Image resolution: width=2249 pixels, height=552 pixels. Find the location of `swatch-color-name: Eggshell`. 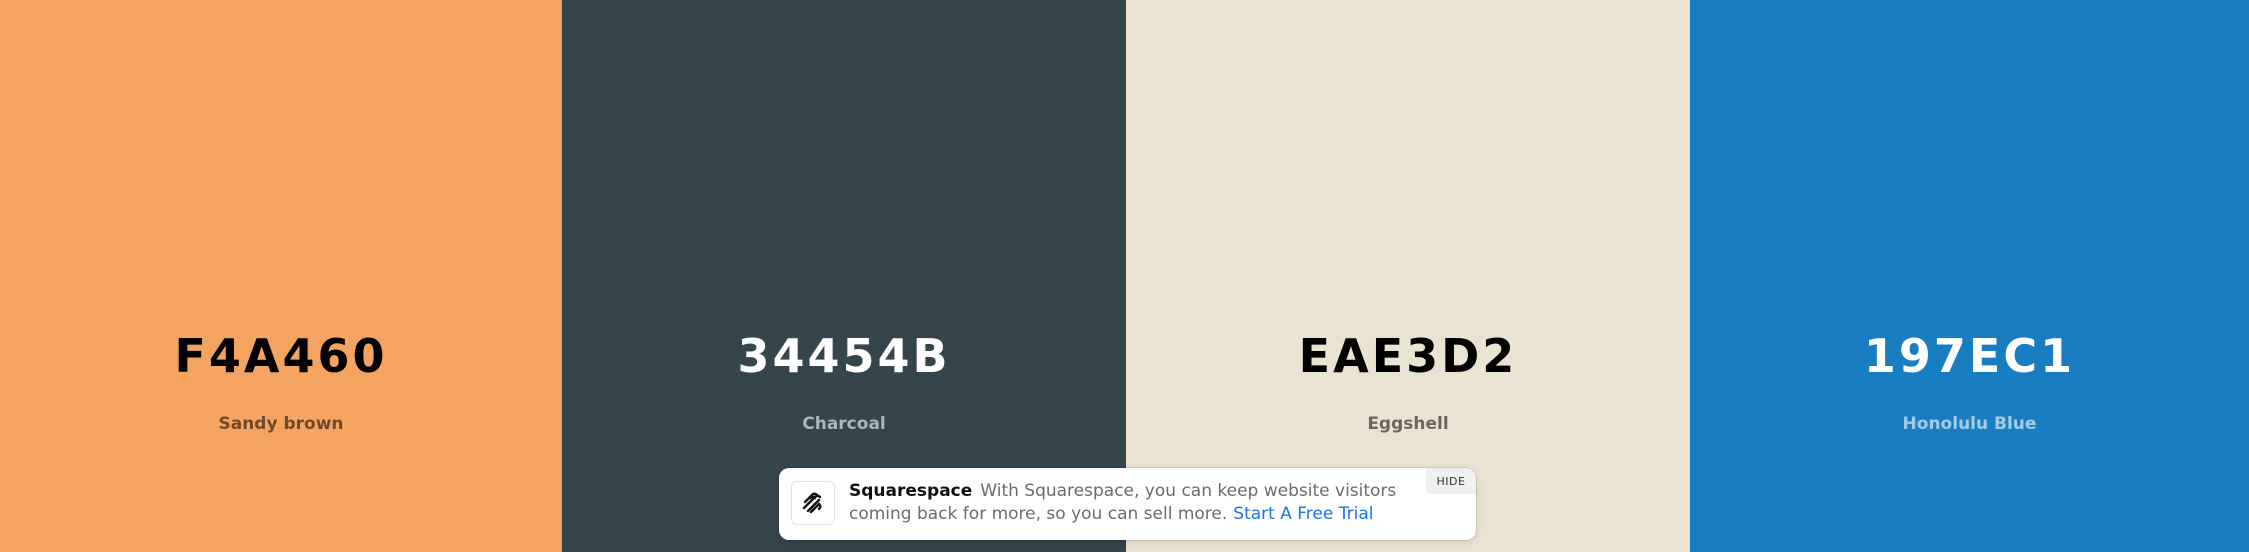

swatch-color-name: Eggshell is located at coordinates (1408, 424).